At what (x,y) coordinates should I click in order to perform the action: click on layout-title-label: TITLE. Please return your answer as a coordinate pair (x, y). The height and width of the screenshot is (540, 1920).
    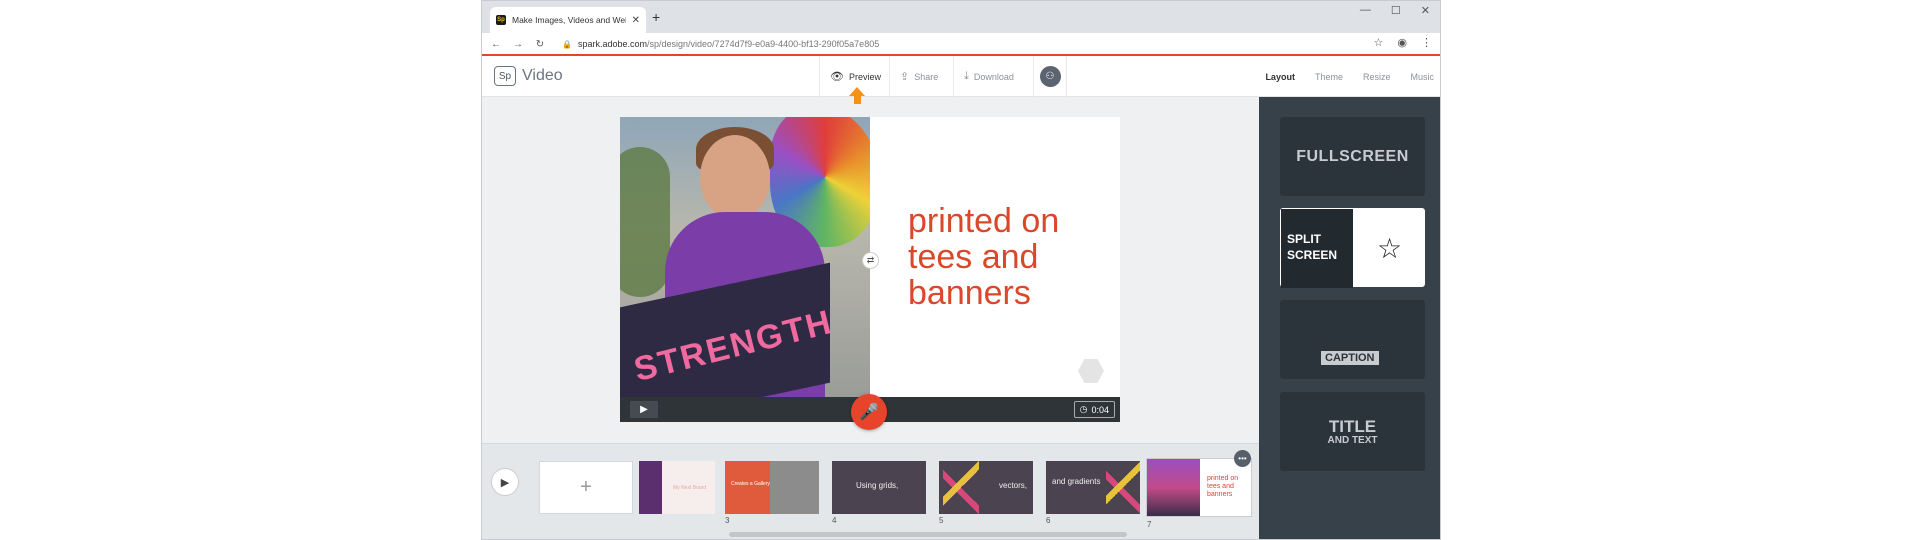
    Looking at the image, I should click on (1352, 426).